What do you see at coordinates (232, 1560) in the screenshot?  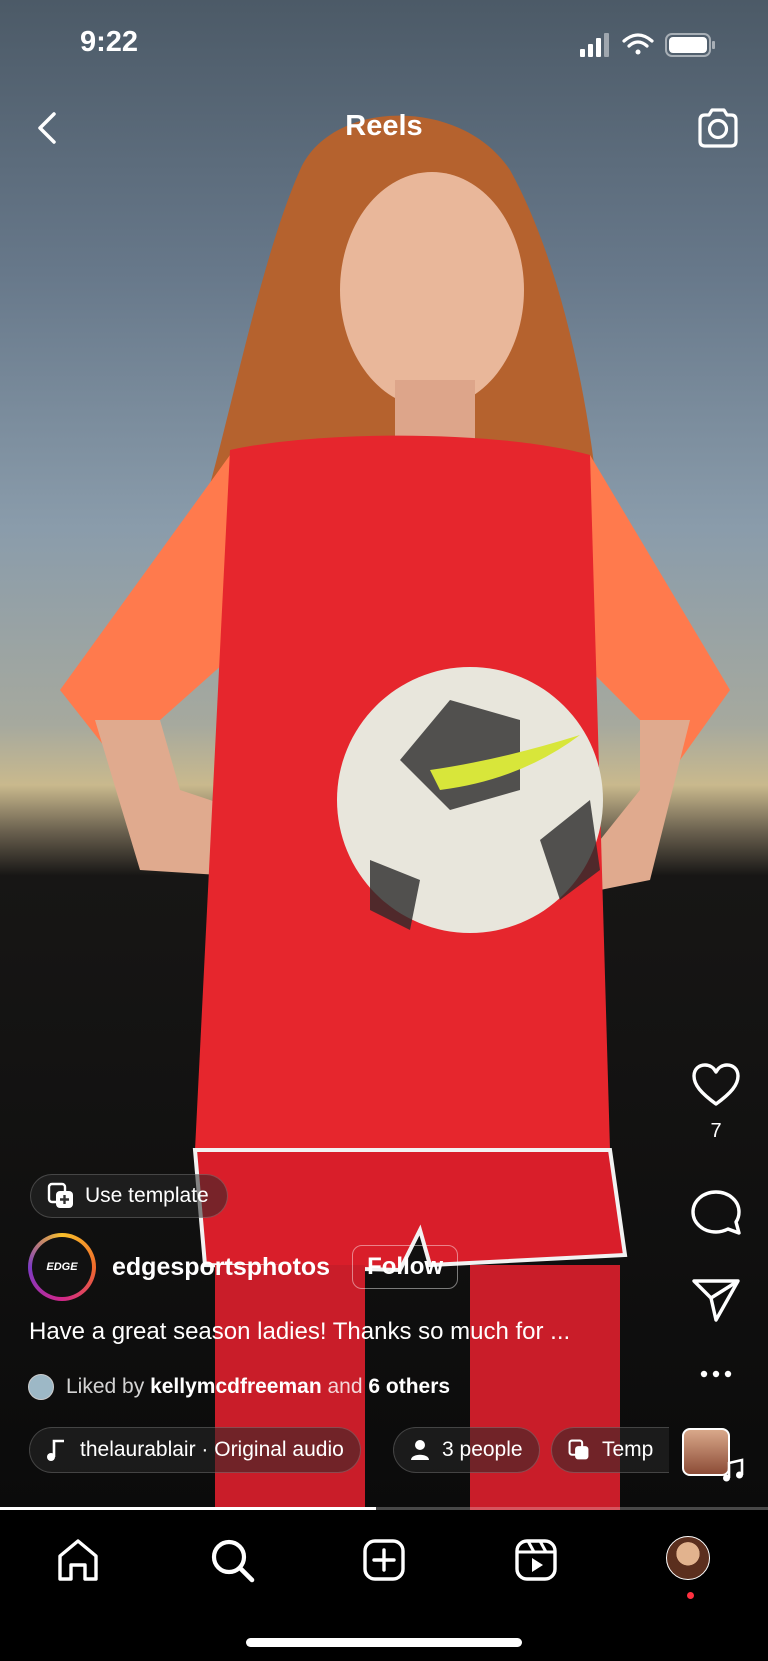 I see `search-icon` at bounding box center [232, 1560].